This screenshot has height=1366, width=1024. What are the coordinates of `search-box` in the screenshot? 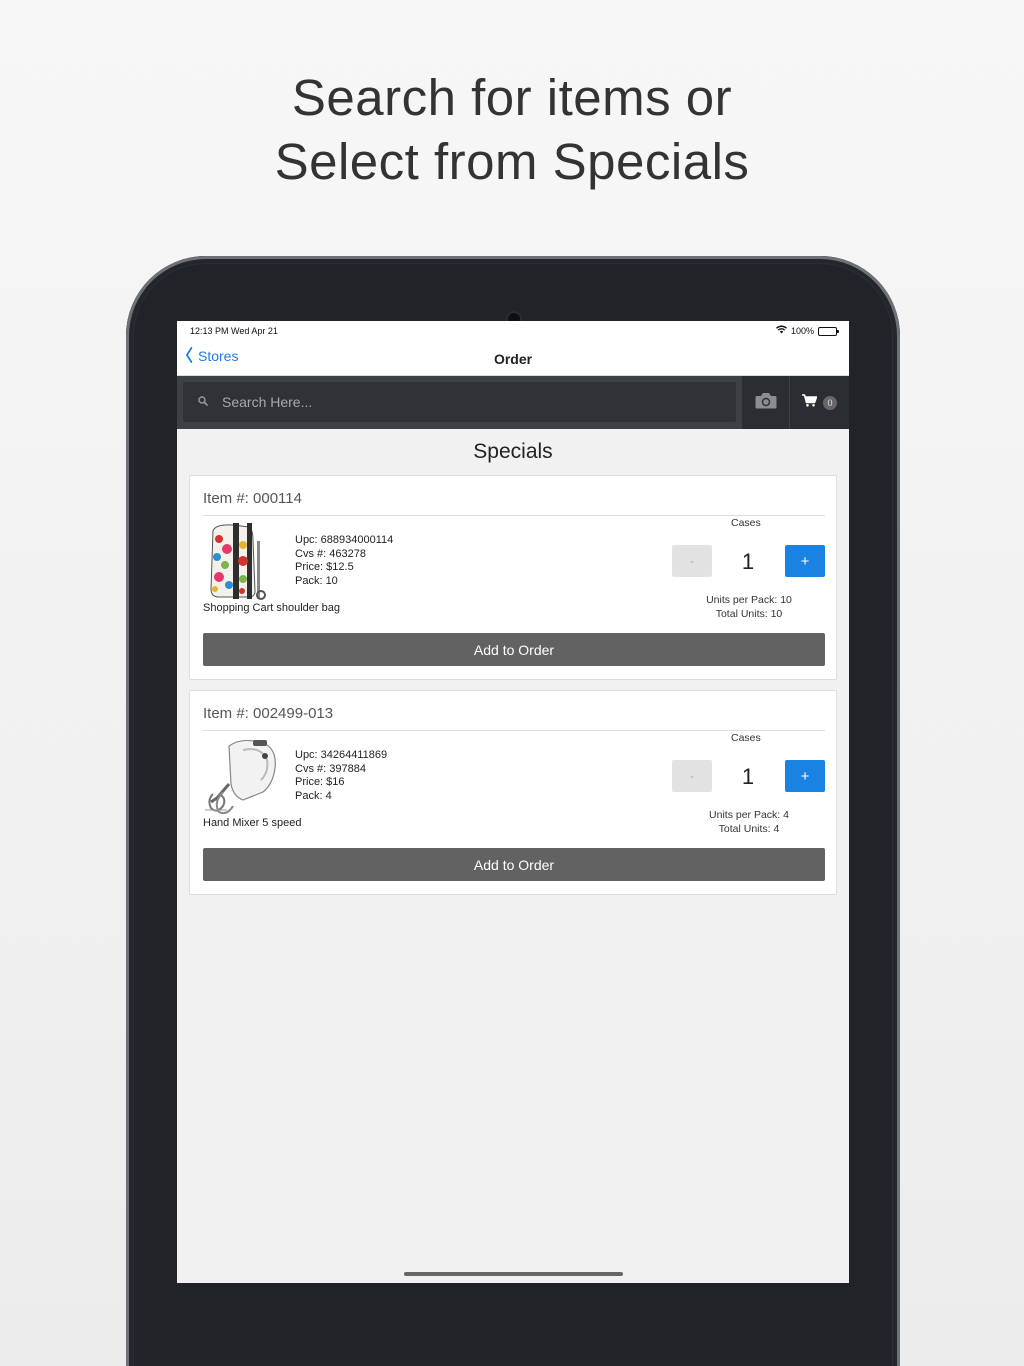 It's located at (459, 402).